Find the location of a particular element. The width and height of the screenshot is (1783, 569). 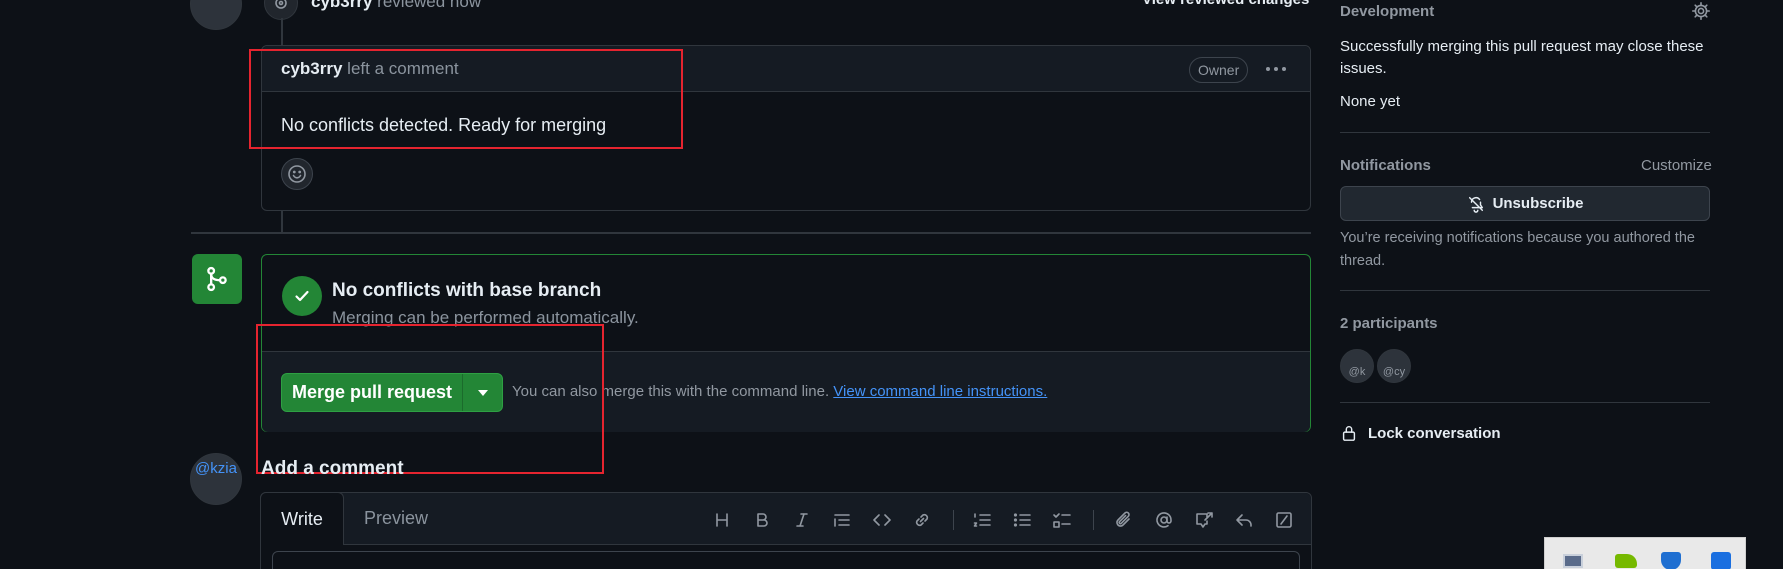

add-reaction-button is located at coordinates (297, 174).